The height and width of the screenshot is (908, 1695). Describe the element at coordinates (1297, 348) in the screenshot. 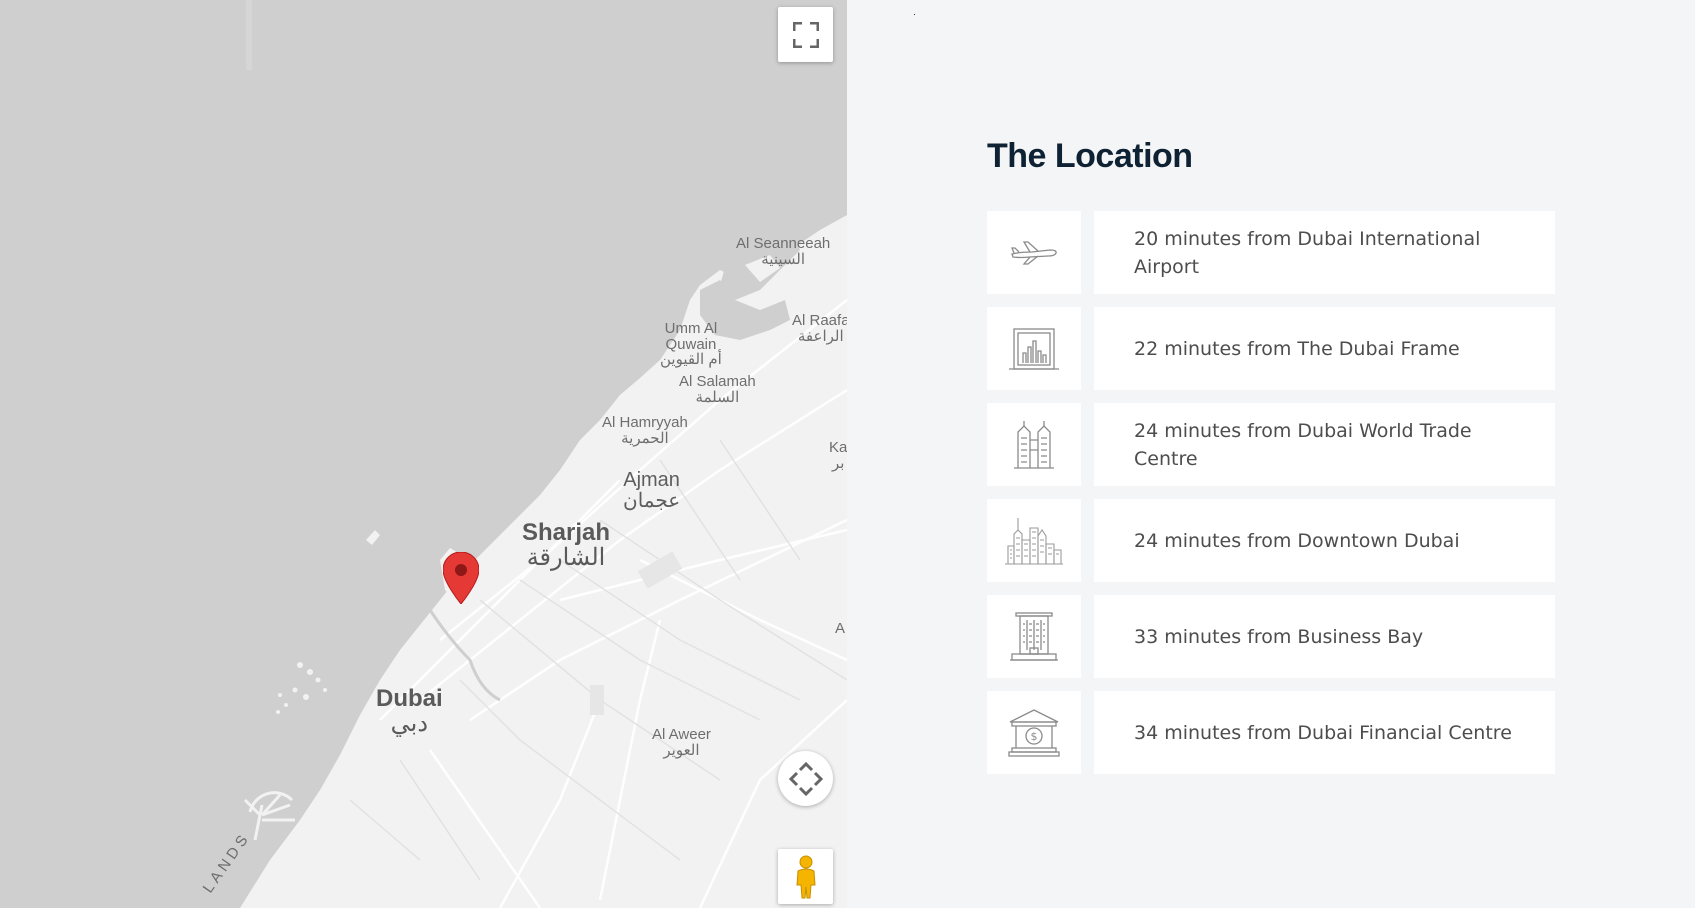

I see `location-item-text: 22 minutes from The Dubai Frame` at that location.